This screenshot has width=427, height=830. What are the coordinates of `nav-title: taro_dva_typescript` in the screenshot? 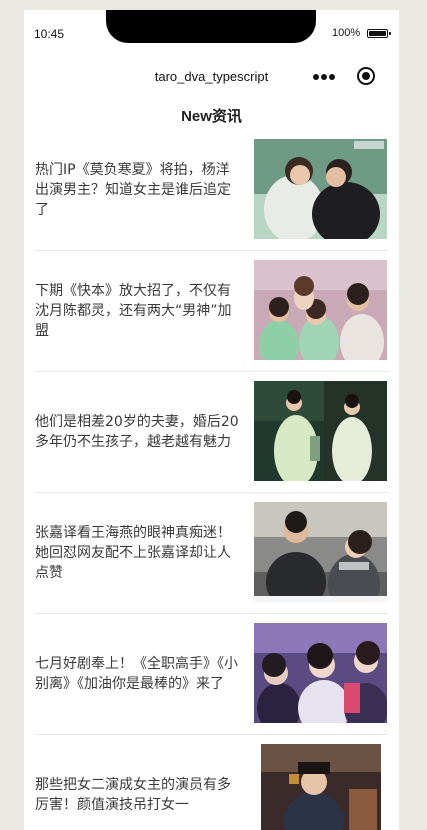 It's located at (211, 76).